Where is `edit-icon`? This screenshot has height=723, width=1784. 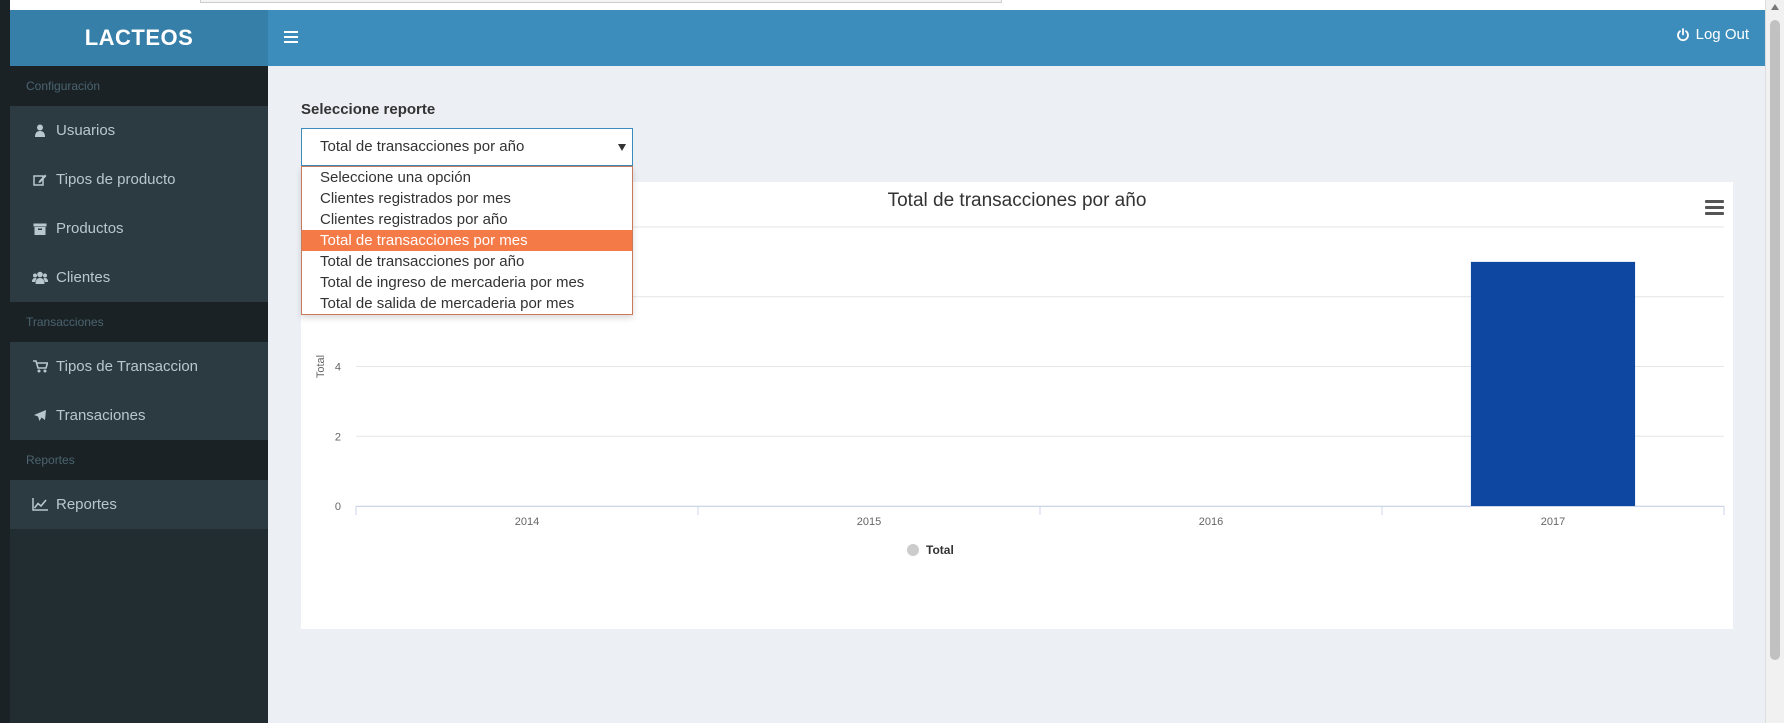
edit-icon is located at coordinates (40, 180).